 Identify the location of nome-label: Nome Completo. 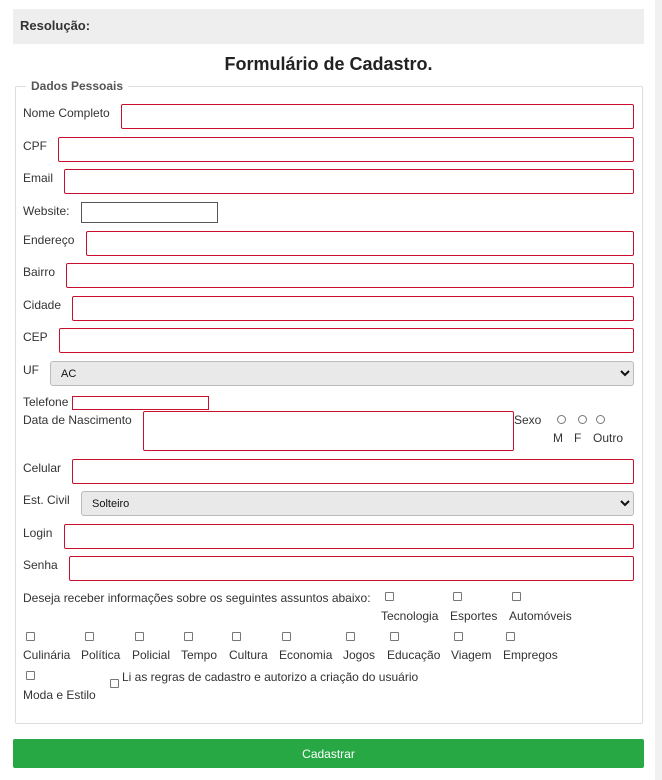
(66, 113).